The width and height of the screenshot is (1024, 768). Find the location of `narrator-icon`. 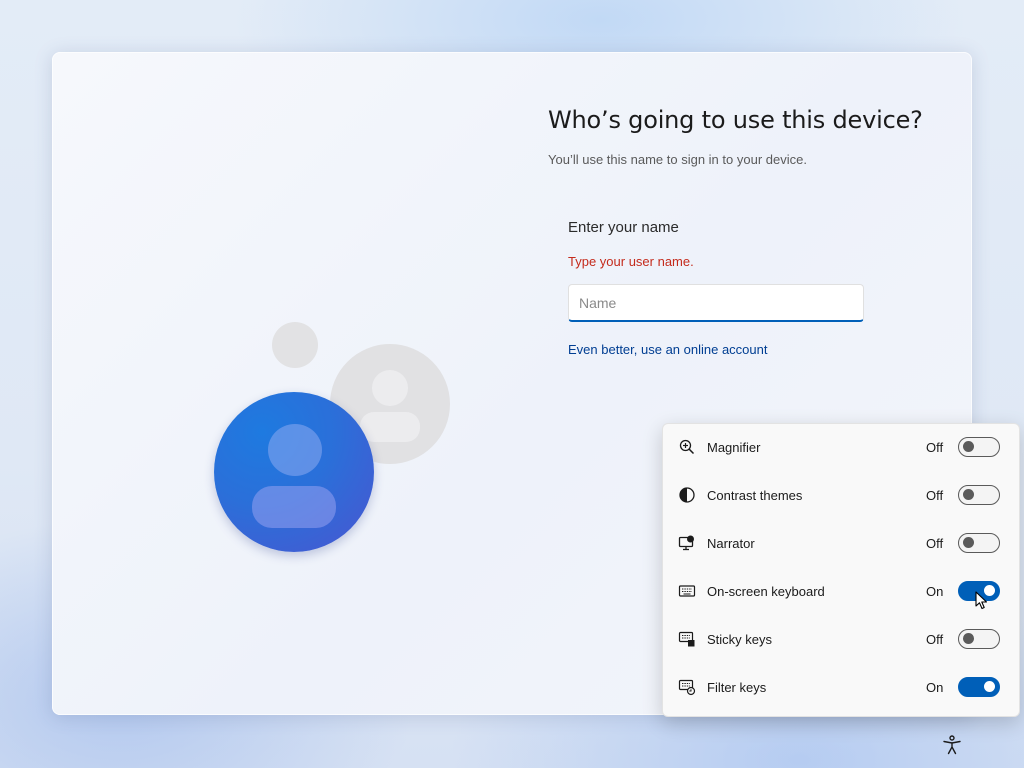

narrator-icon is located at coordinates (686, 543).